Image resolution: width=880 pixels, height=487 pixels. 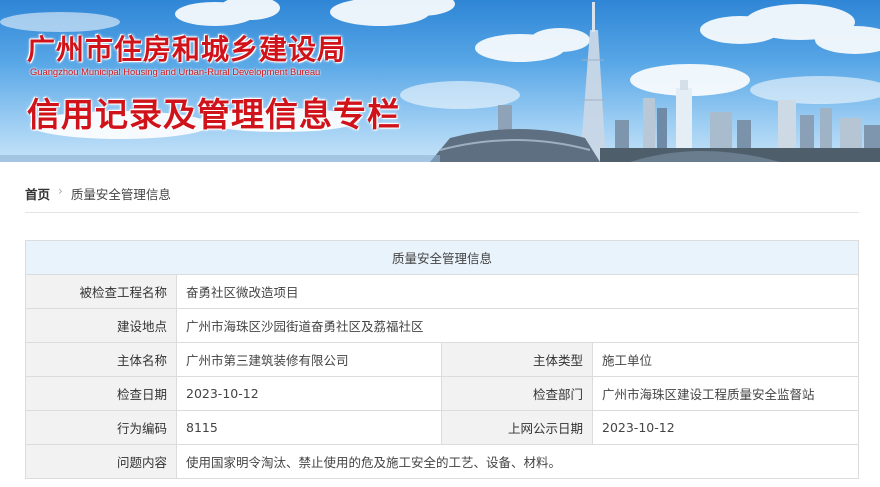 I want to click on table-row: 主体名称 广州市第三建筑装修有限公司 主体类型 施工单位, so click(x=442, y=359).